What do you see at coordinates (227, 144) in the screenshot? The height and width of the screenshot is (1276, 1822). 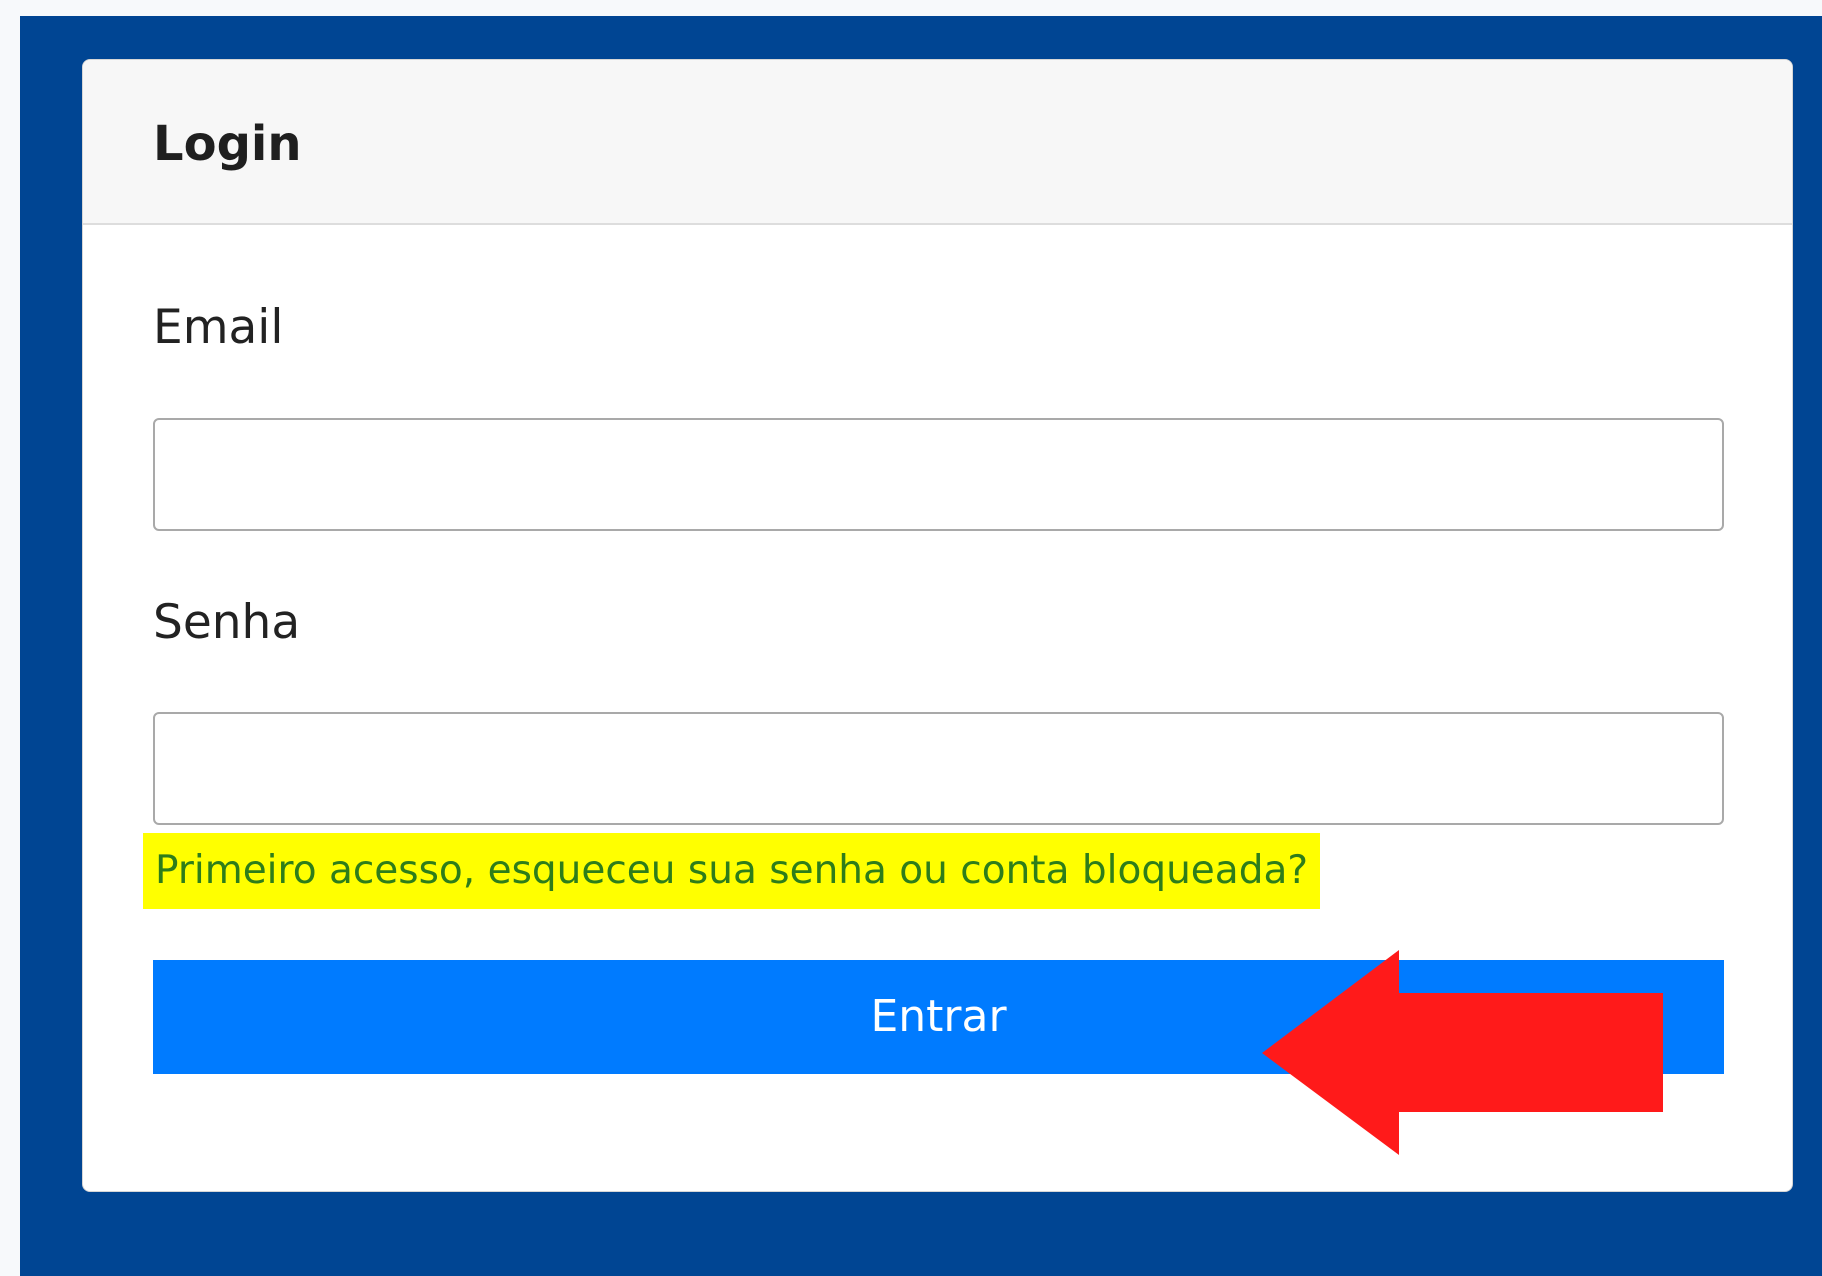 I see `login-title: Login` at bounding box center [227, 144].